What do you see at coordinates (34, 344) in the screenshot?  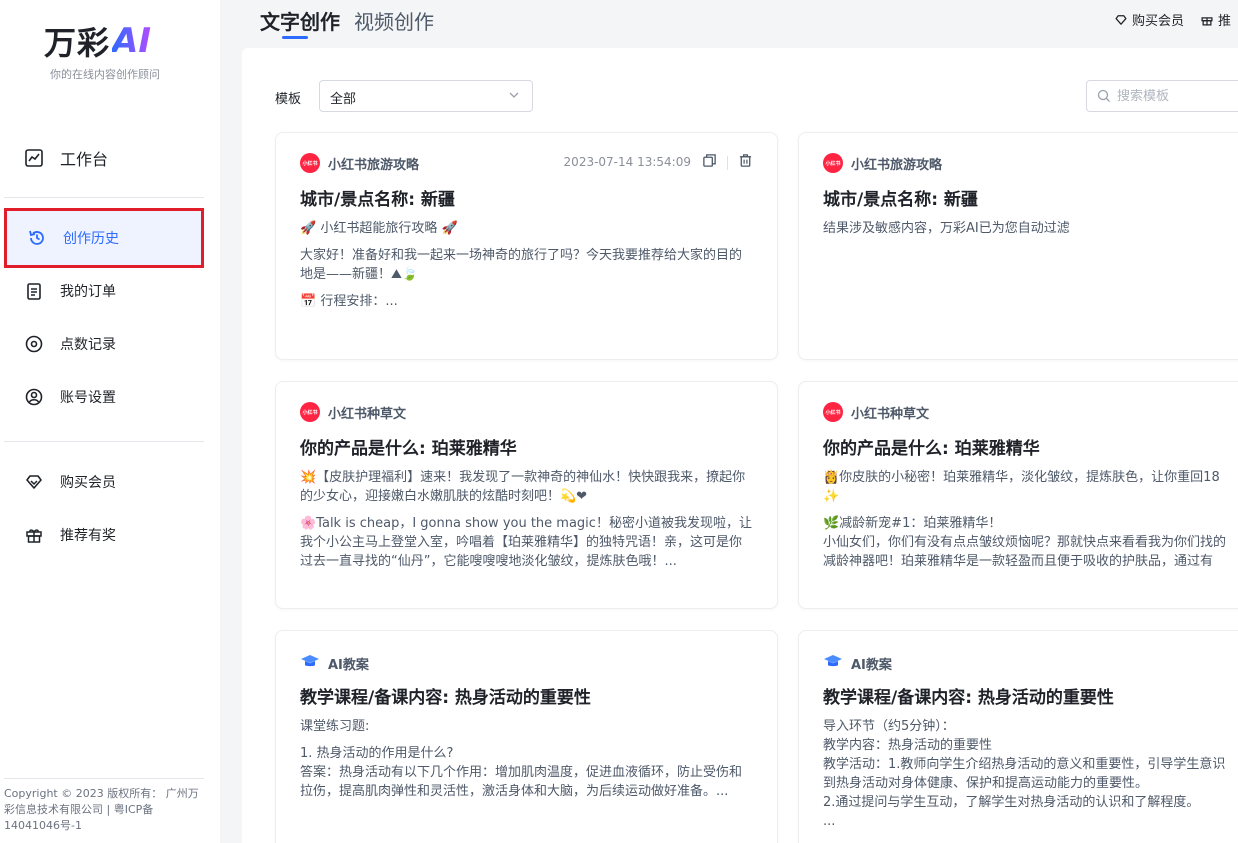 I see `record-icon` at bounding box center [34, 344].